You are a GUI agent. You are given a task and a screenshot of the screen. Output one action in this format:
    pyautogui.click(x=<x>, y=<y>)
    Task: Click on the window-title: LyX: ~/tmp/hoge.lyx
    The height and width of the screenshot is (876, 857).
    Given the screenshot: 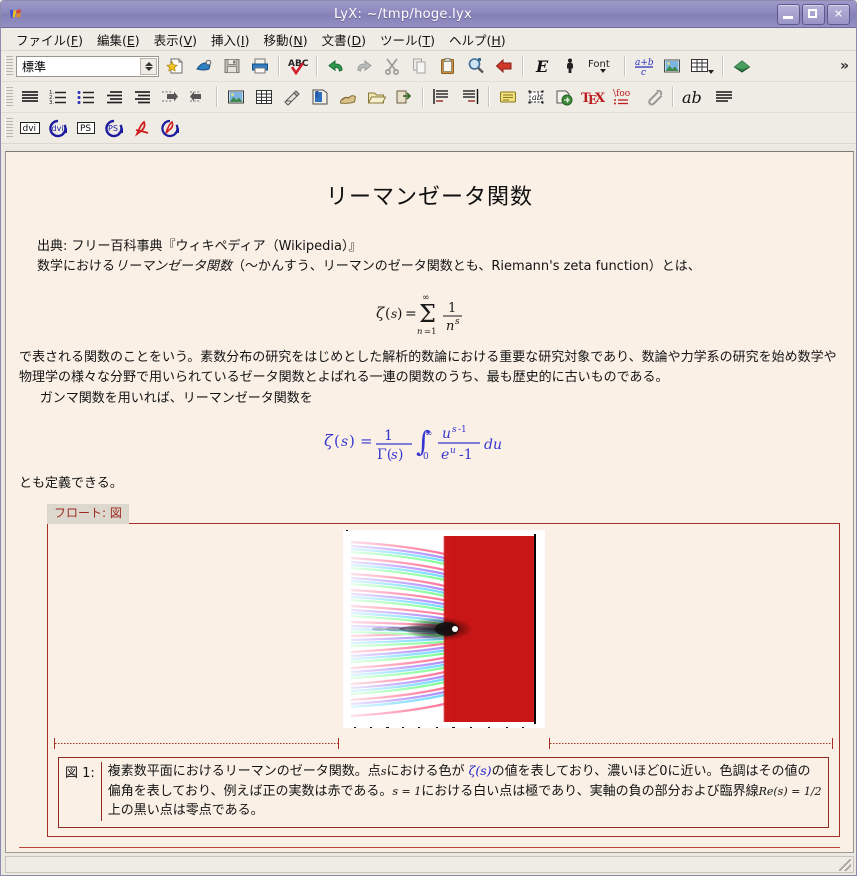 What is the action you would take?
    pyautogui.click(x=403, y=14)
    